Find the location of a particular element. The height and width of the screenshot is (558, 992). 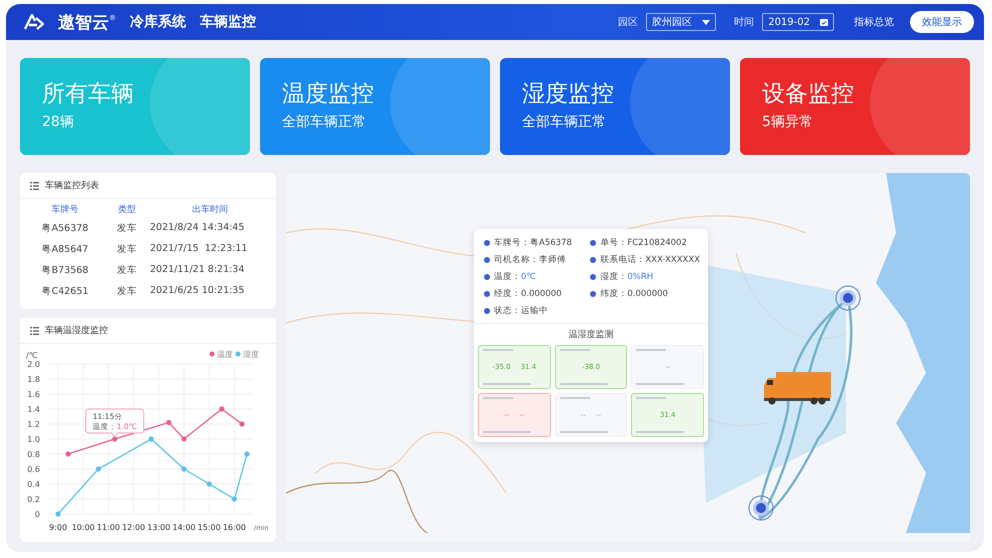

park-select: 胶州园区 is located at coordinates (681, 22).